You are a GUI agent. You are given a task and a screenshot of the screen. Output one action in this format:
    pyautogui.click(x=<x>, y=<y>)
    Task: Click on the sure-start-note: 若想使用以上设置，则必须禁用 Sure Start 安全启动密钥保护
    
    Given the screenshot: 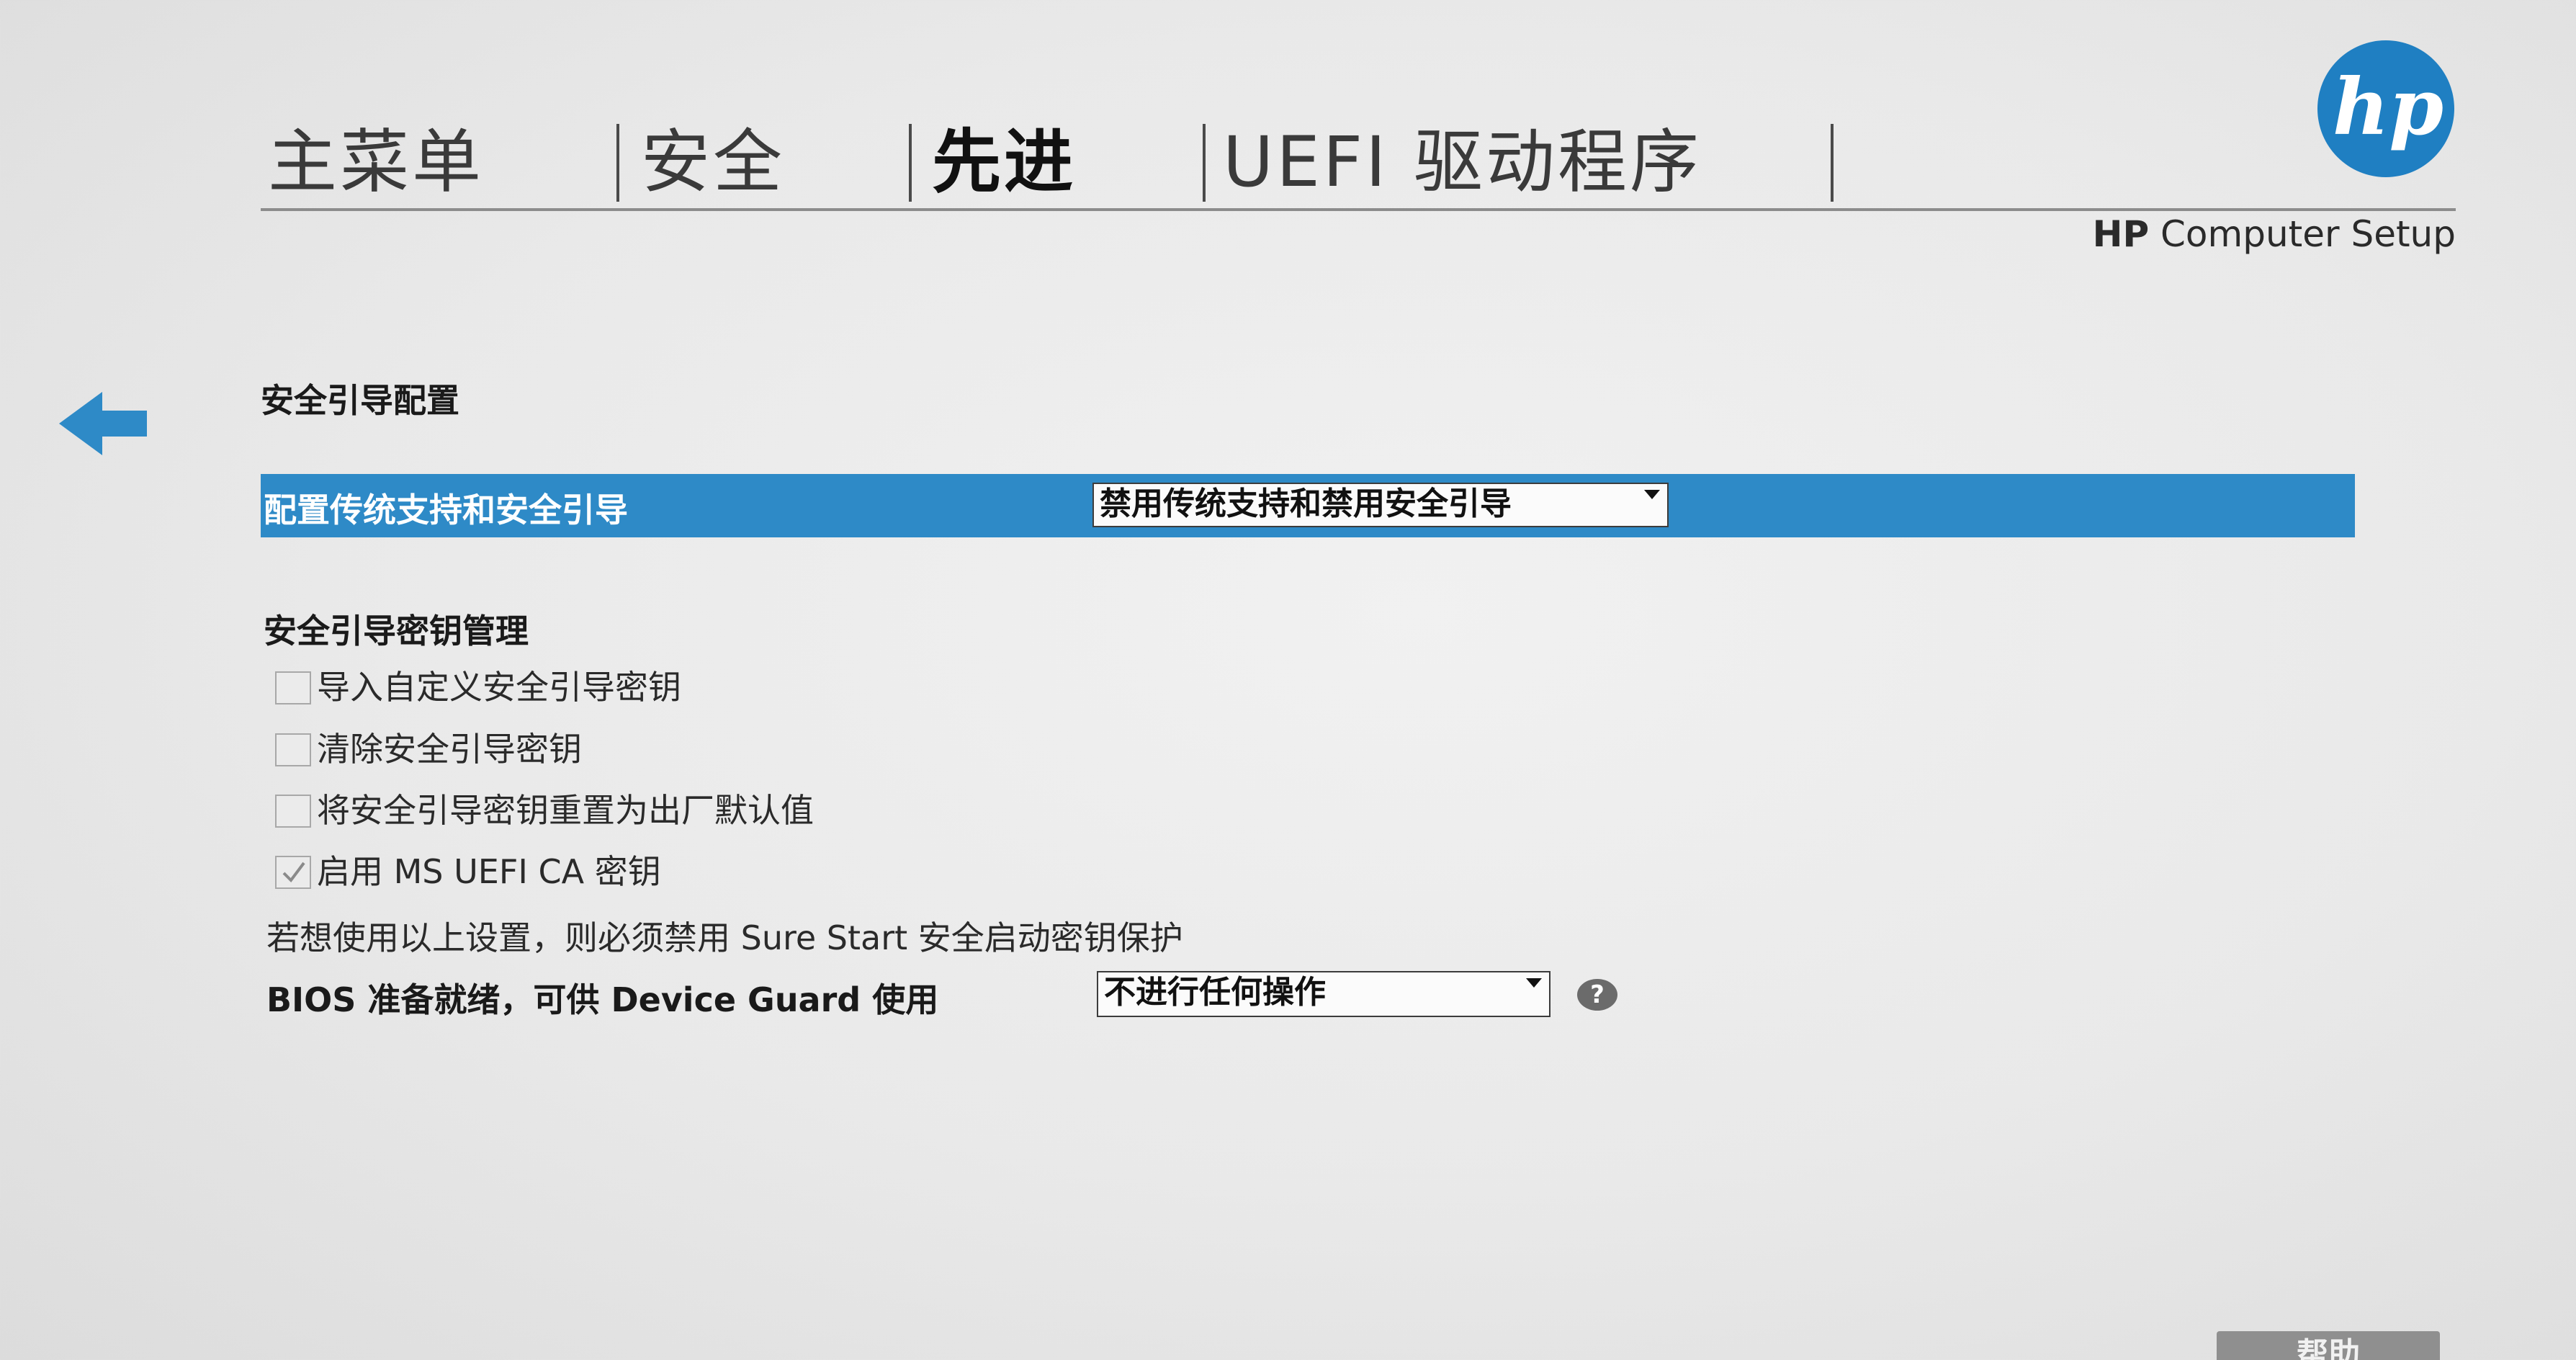 What is the action you would take?
    pyautogui.click(x=724, y=937)
    